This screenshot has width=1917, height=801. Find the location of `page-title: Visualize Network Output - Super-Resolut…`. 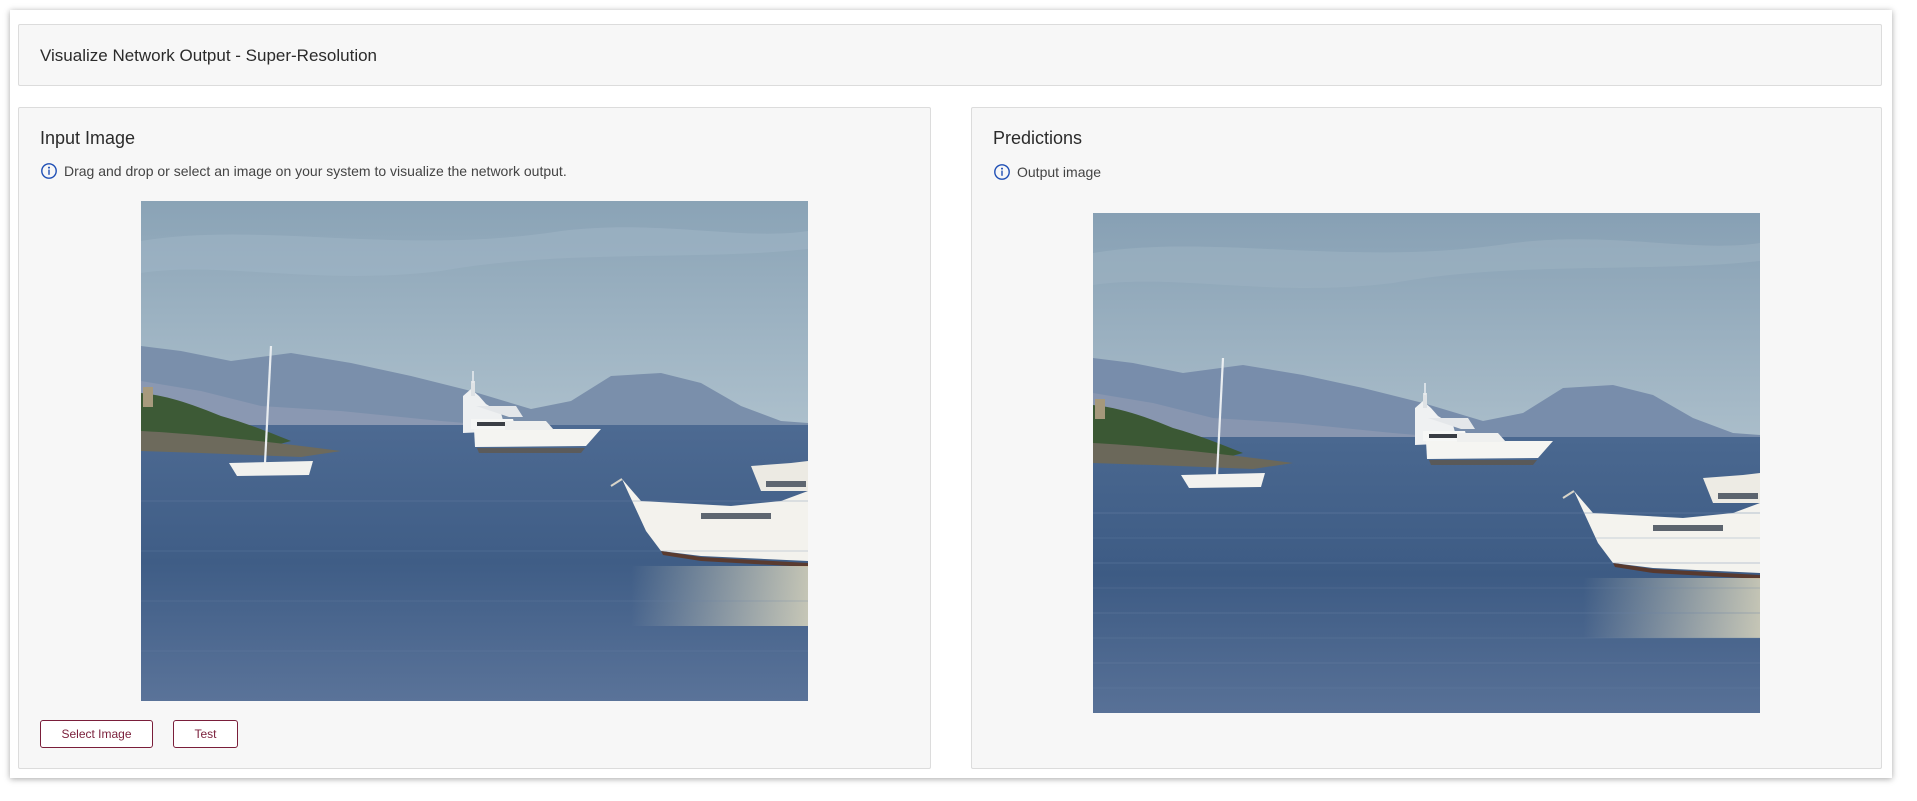

page-title: Visualize Network Output - Super-Resolut… is located at coordinates (209, 55).